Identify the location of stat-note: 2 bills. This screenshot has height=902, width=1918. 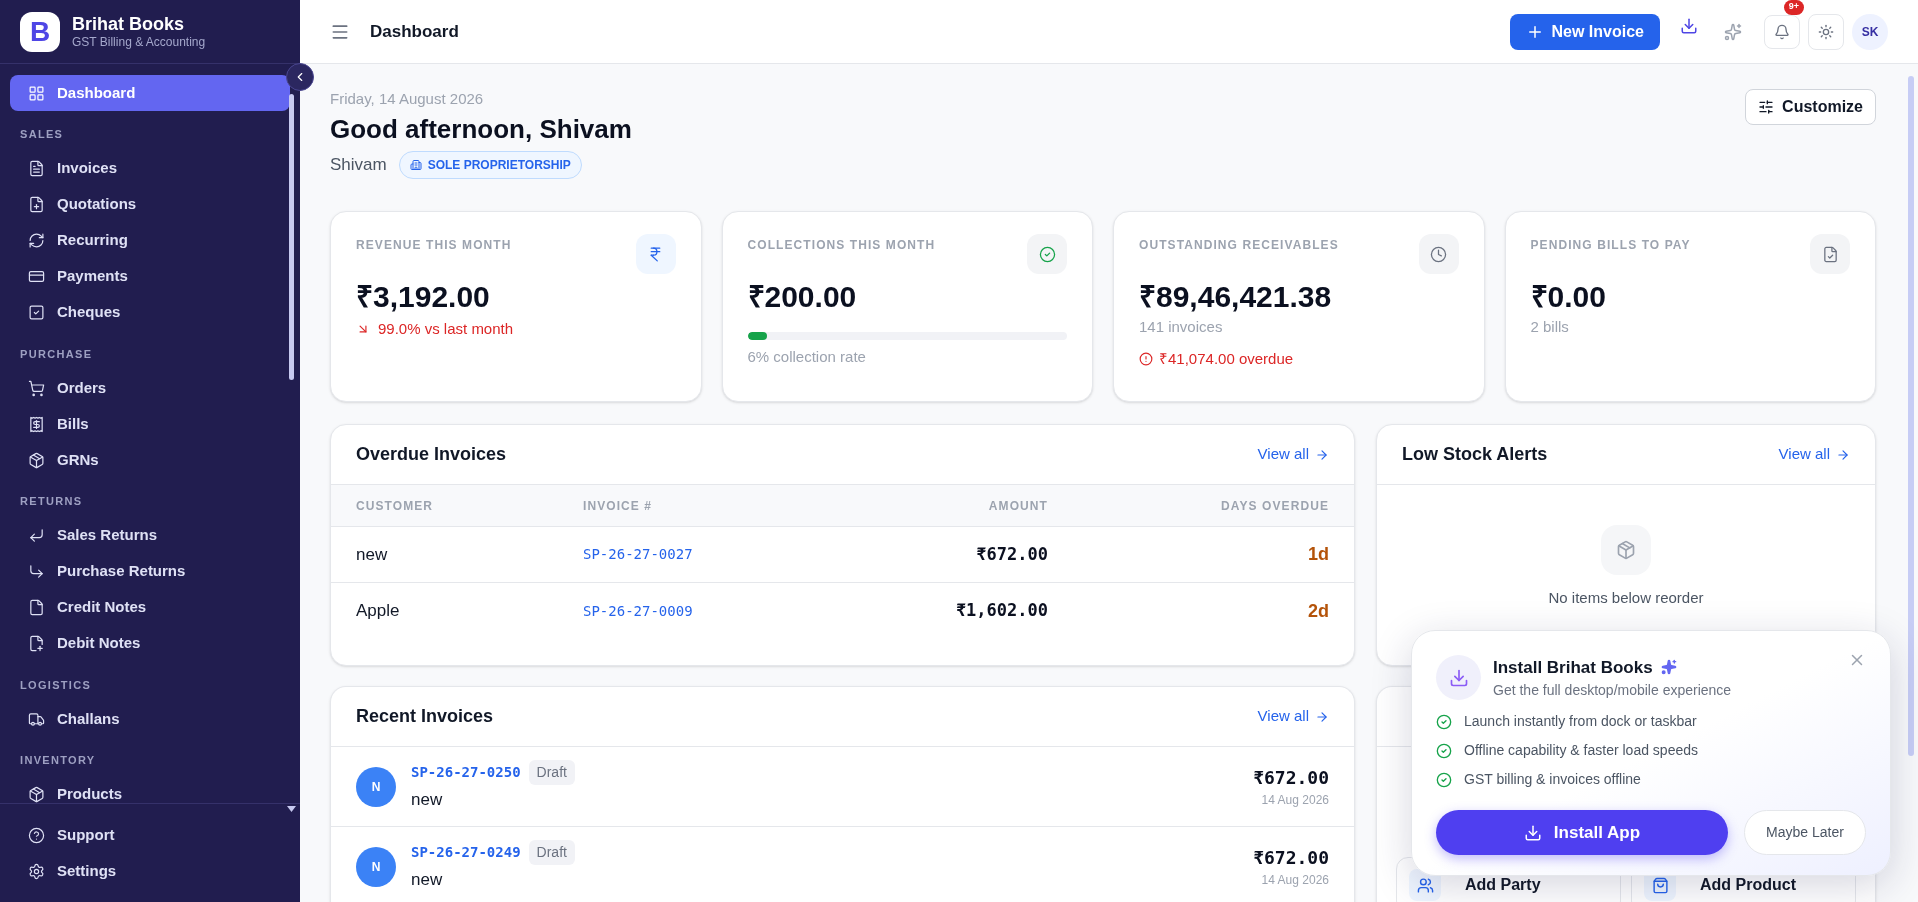
(1550, 326).